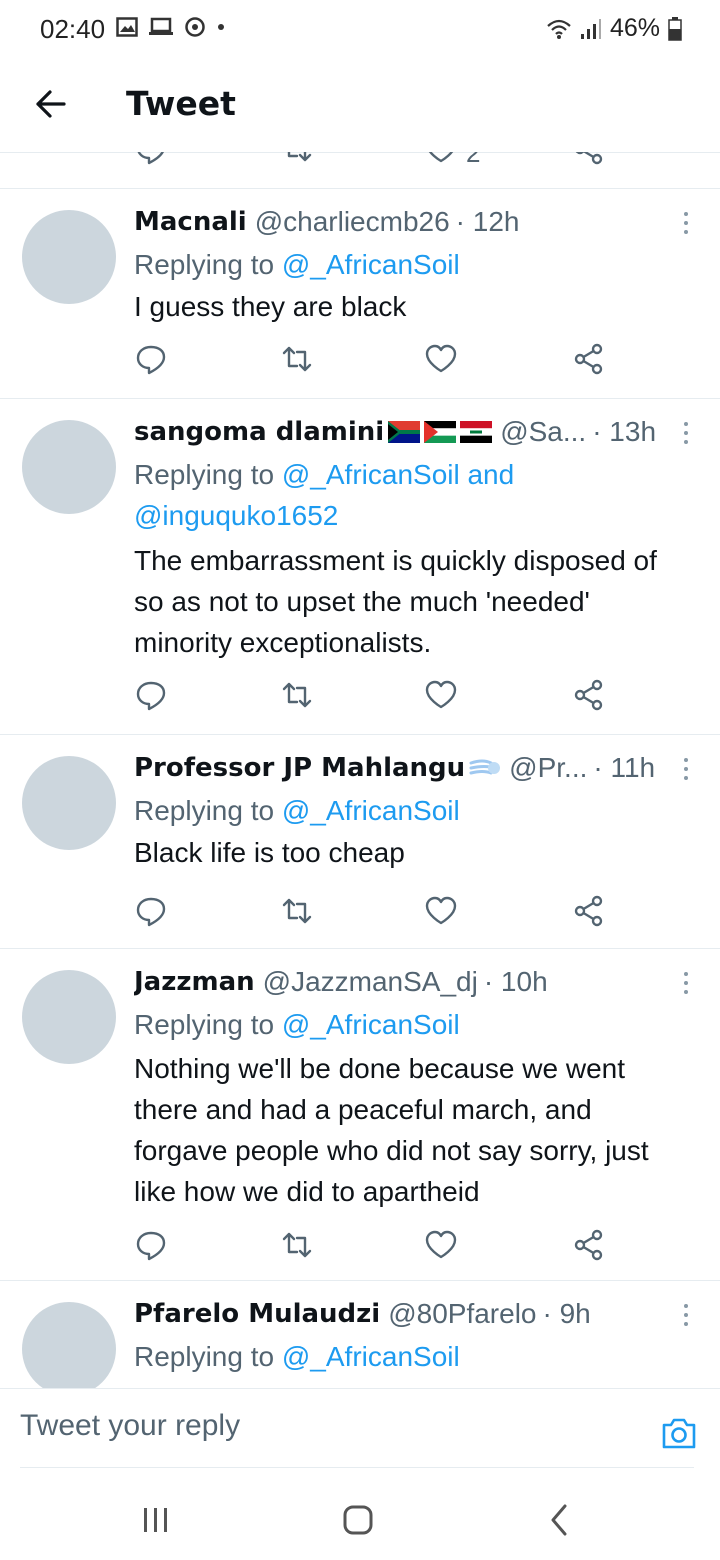 Image resolution: width=720 pixels, height=1560 pixels. Describe the element at coordinates (270, 306) in the screenshot. I see `tweet-text: I guess they are black` at that location.